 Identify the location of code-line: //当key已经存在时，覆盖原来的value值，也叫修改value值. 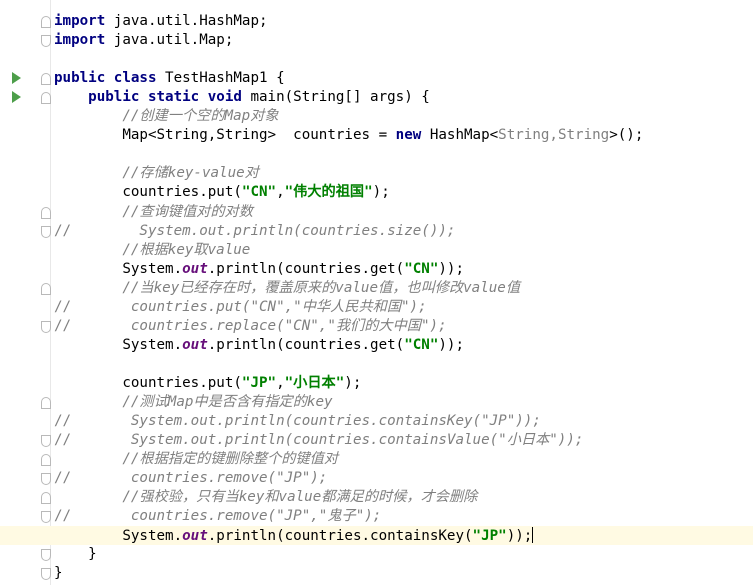
(376, 288).